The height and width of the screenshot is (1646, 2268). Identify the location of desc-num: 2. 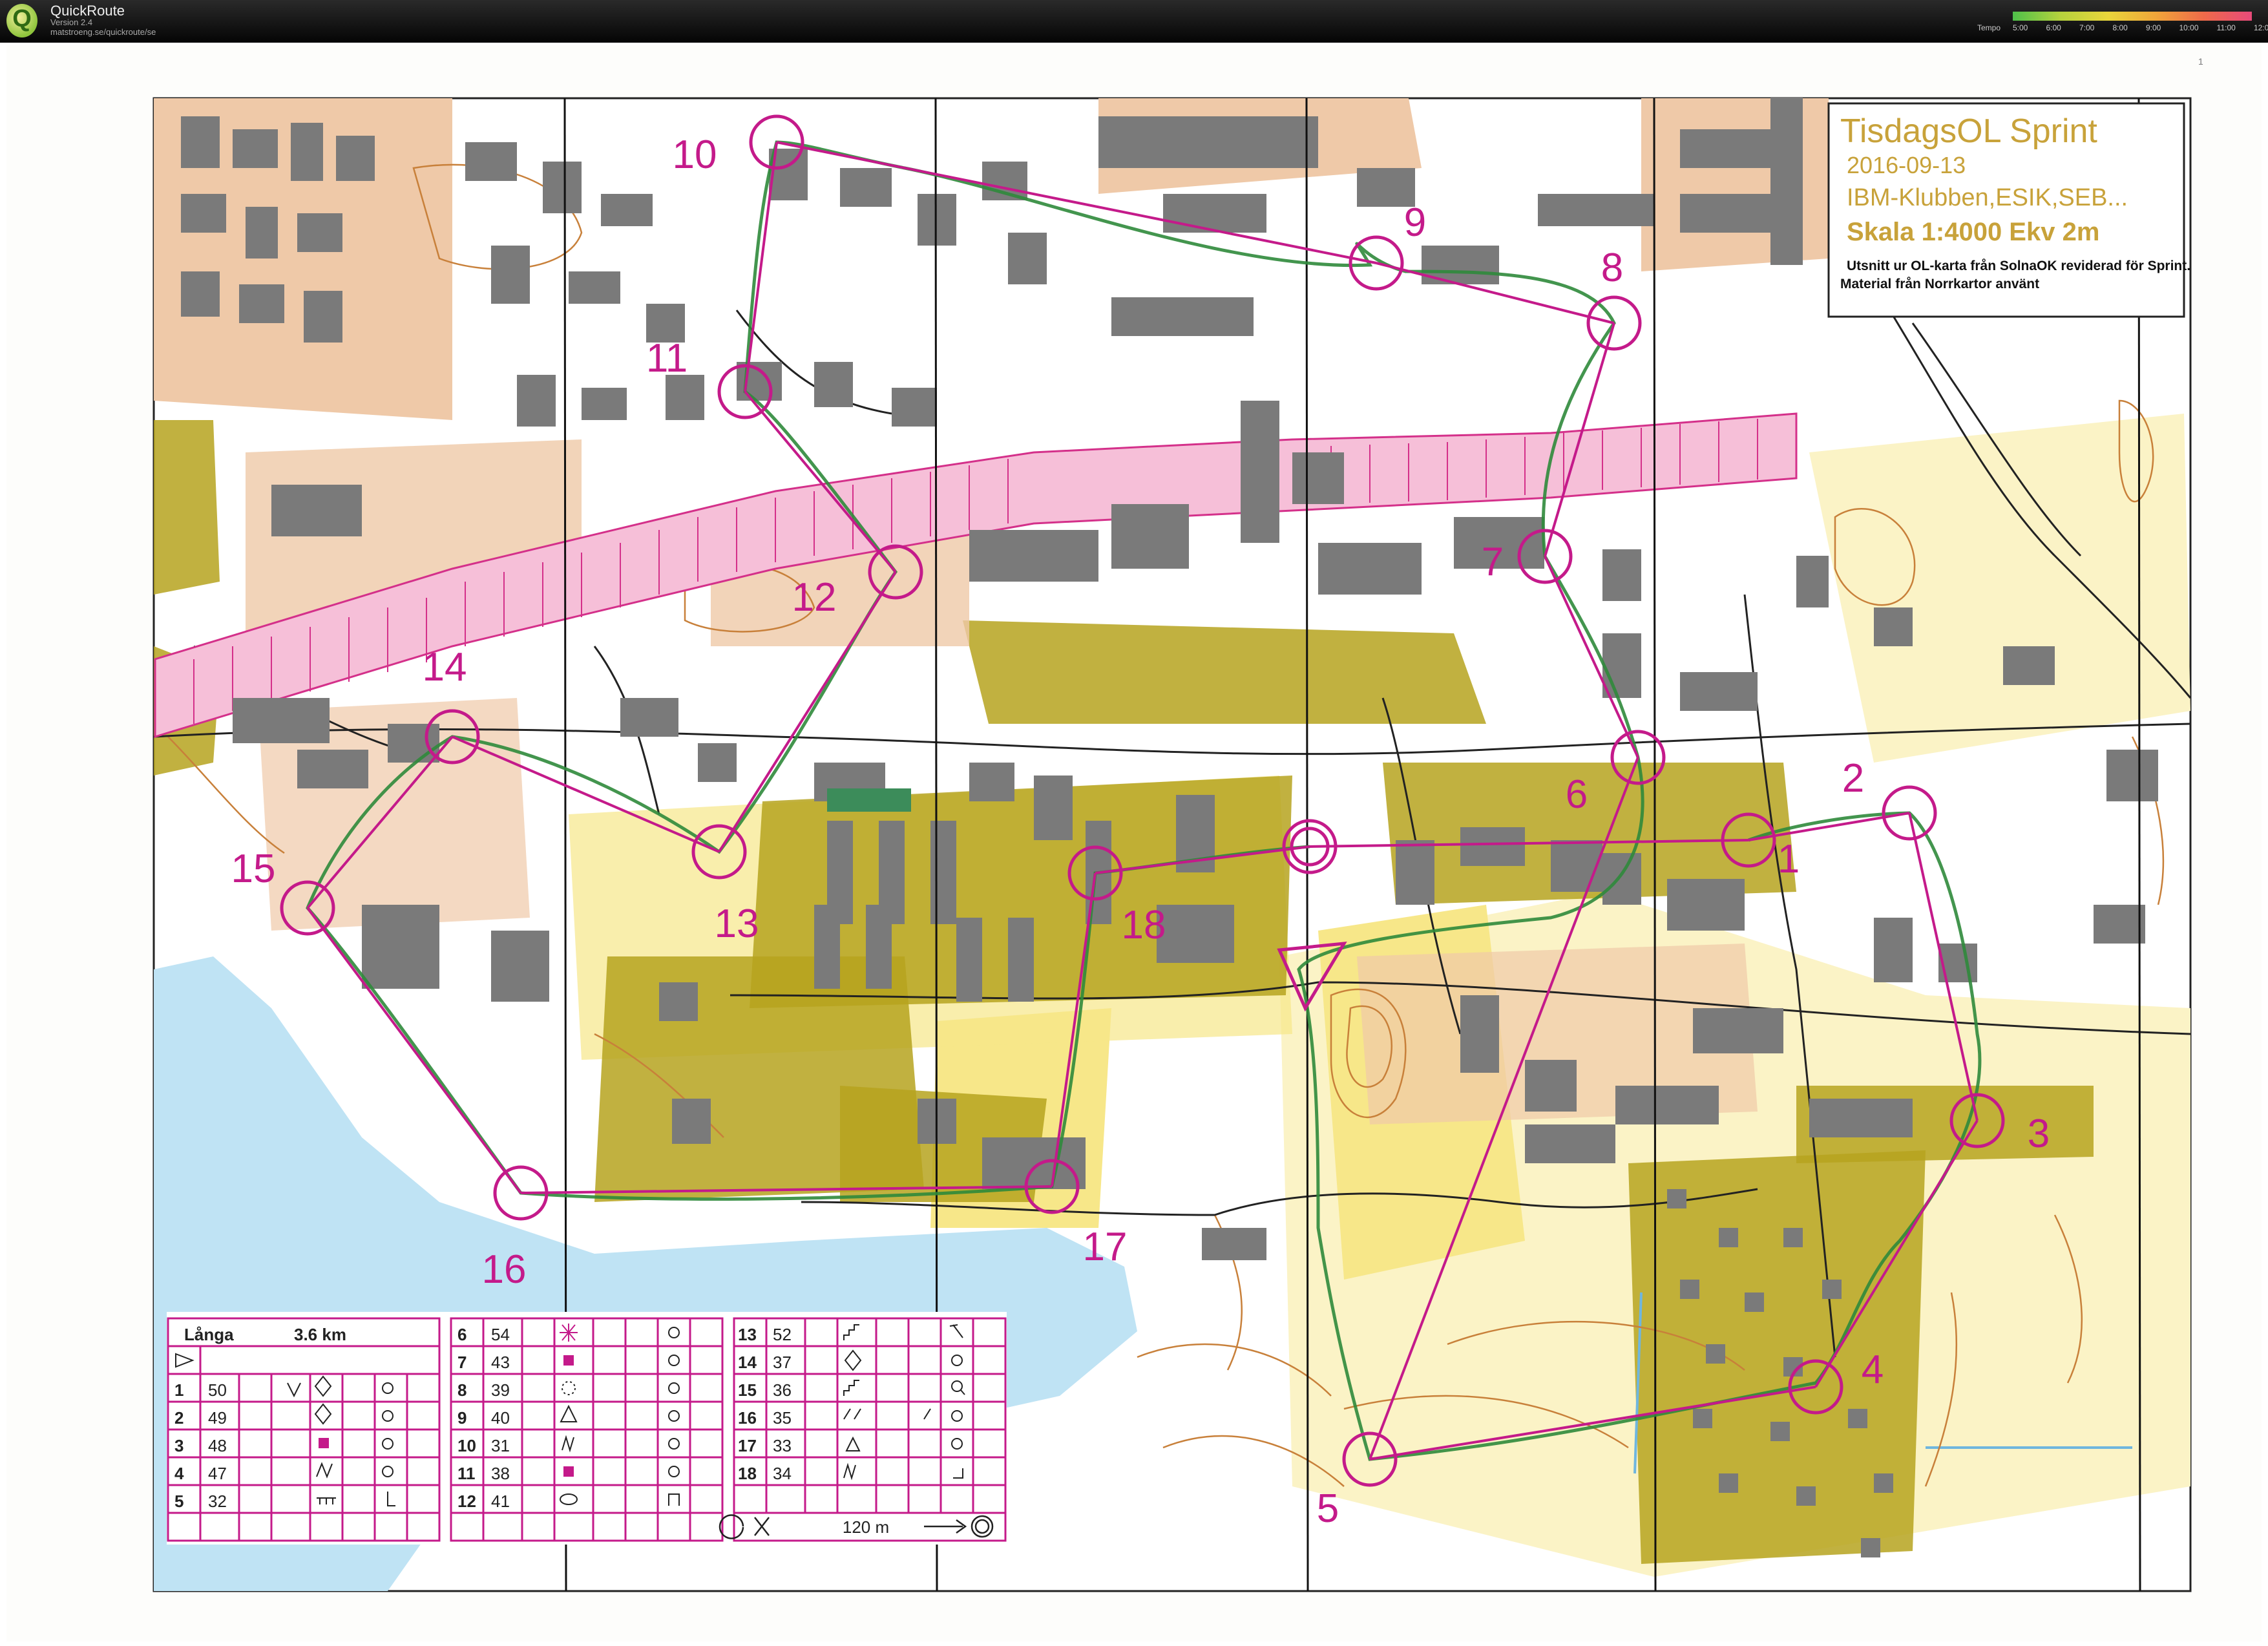
(179, 1418).